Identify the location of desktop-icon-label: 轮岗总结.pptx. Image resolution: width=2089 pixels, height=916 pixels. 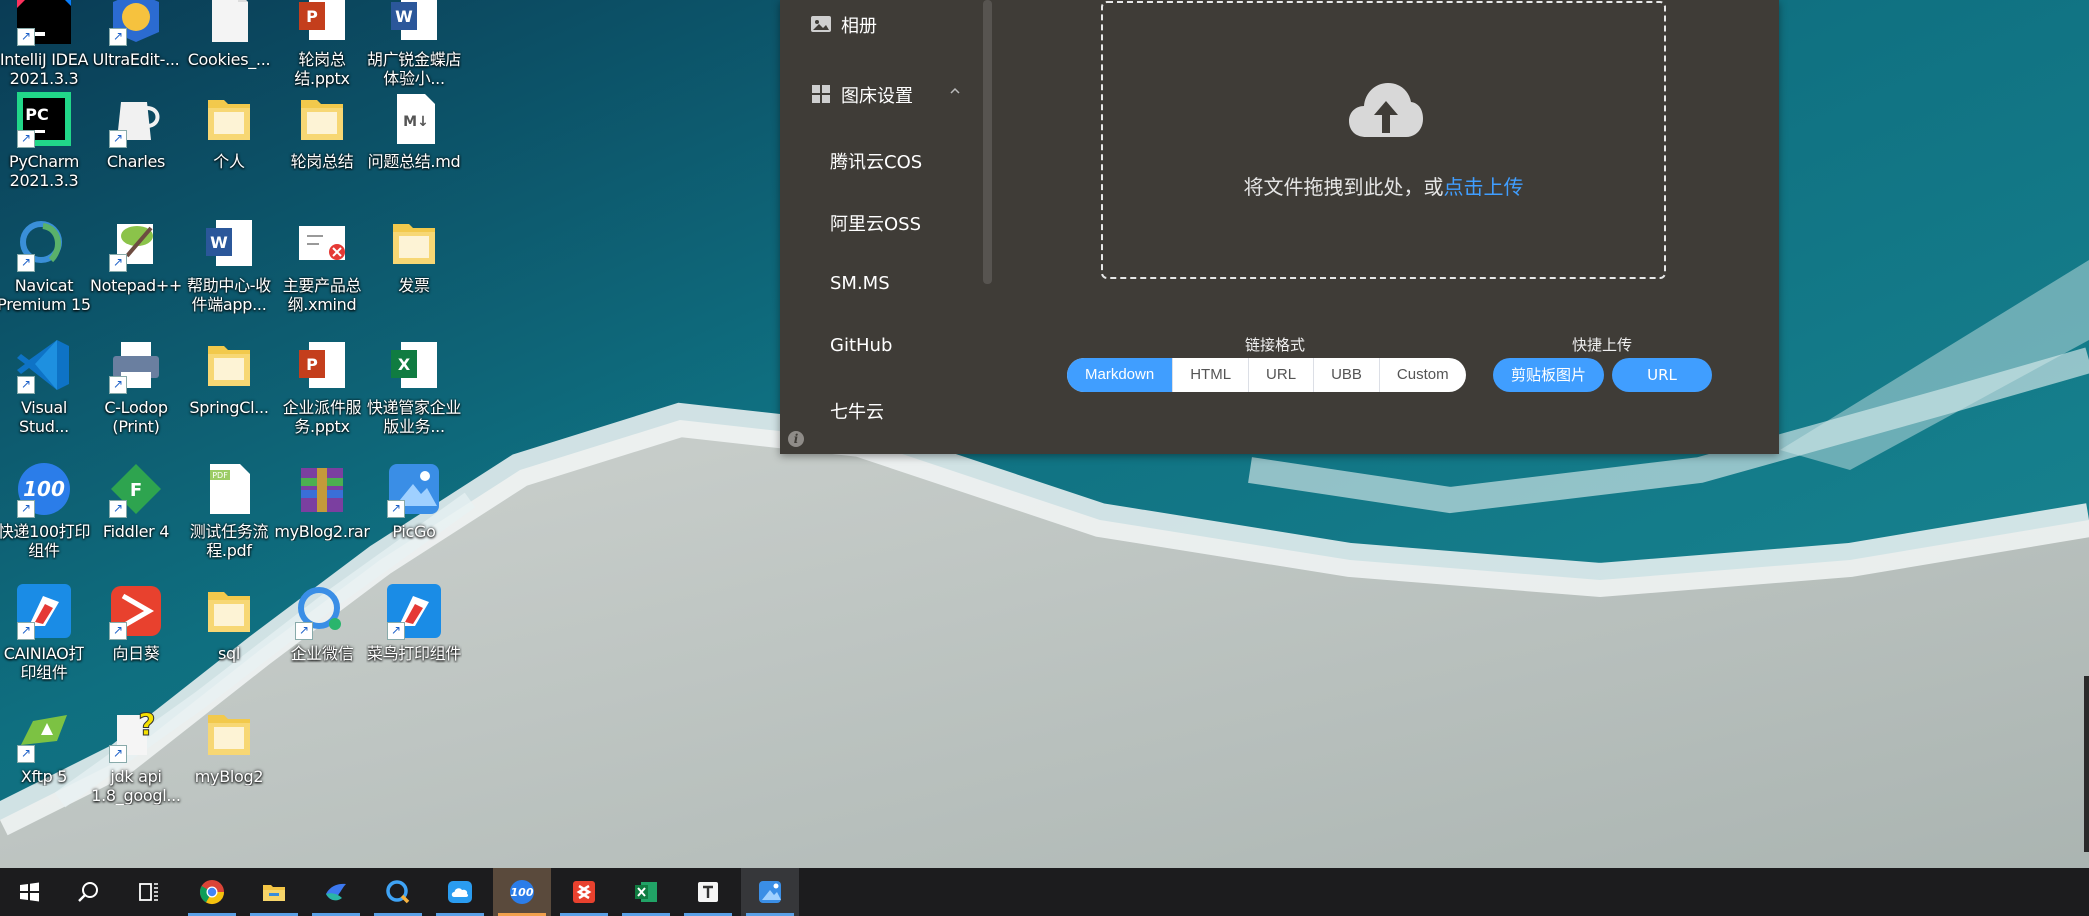
(322, 69).